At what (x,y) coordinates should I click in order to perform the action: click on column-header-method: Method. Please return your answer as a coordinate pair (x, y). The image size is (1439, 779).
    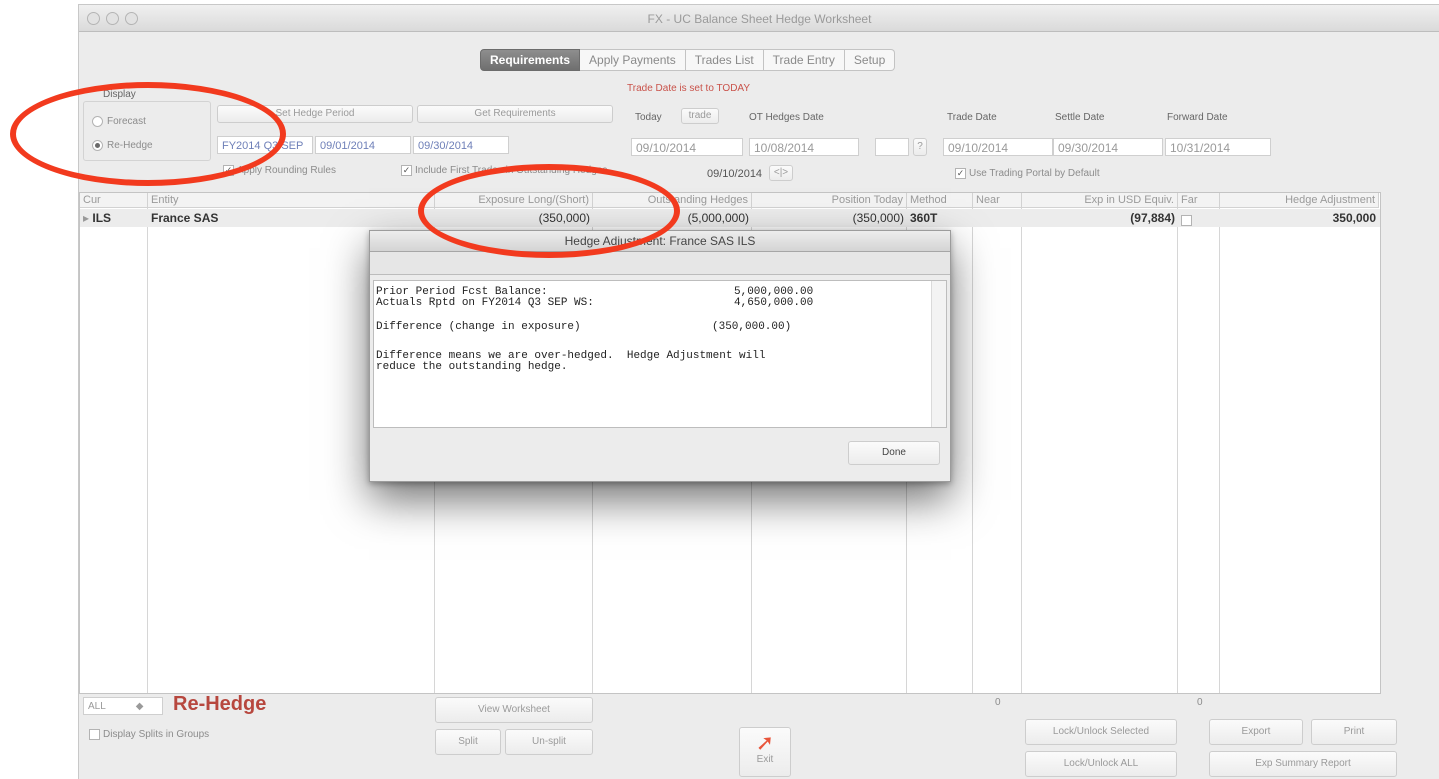
    Looking at the image, I should click on (940, 200).